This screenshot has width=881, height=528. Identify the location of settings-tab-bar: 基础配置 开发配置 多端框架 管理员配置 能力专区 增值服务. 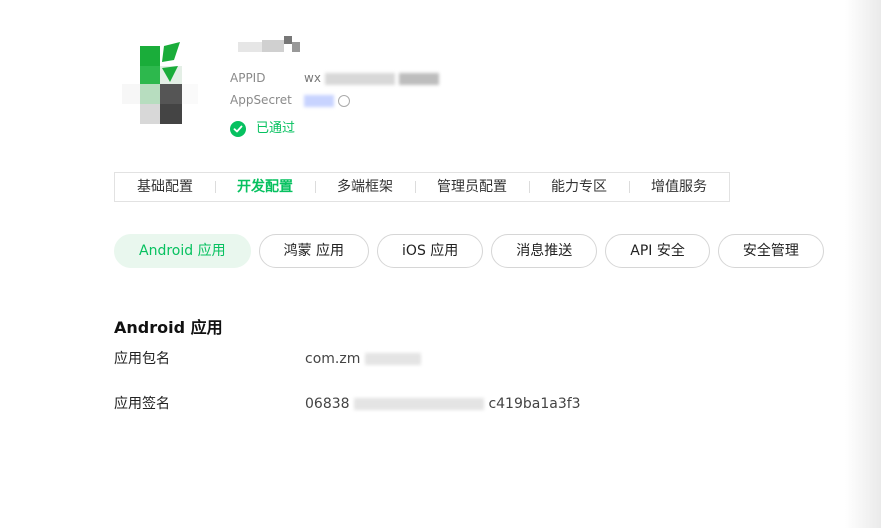
(422, 187).